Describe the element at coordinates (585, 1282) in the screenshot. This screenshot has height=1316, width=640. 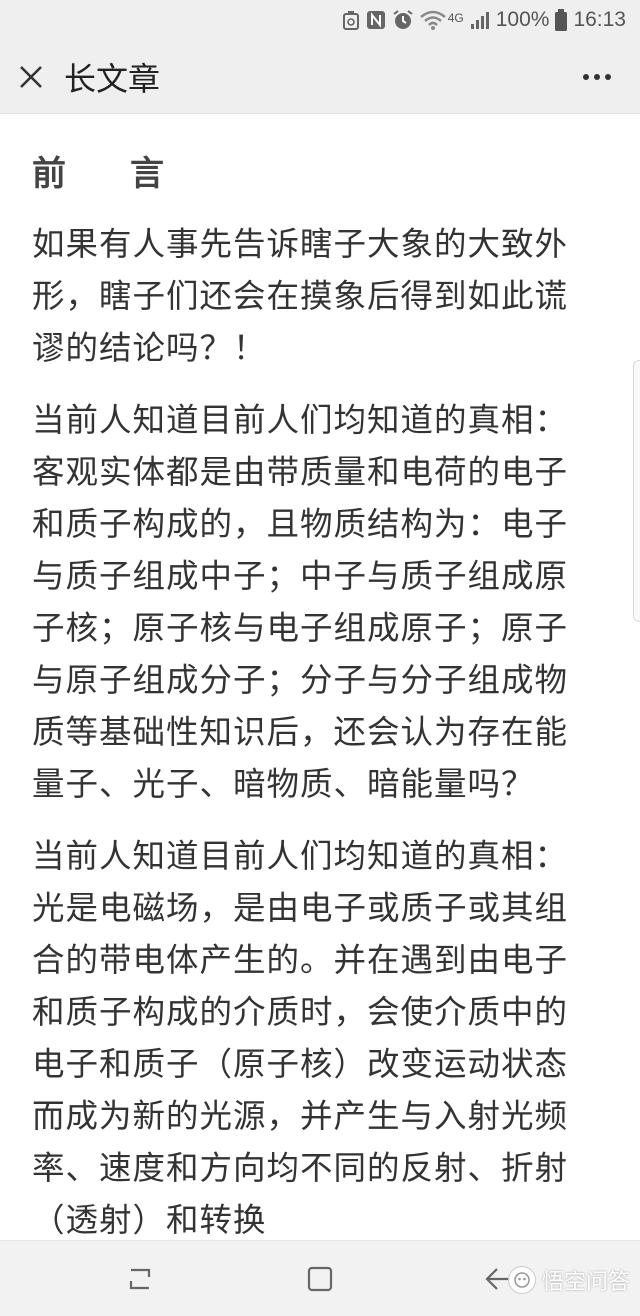
I see `watermark-text: 悟空问答` at that location.